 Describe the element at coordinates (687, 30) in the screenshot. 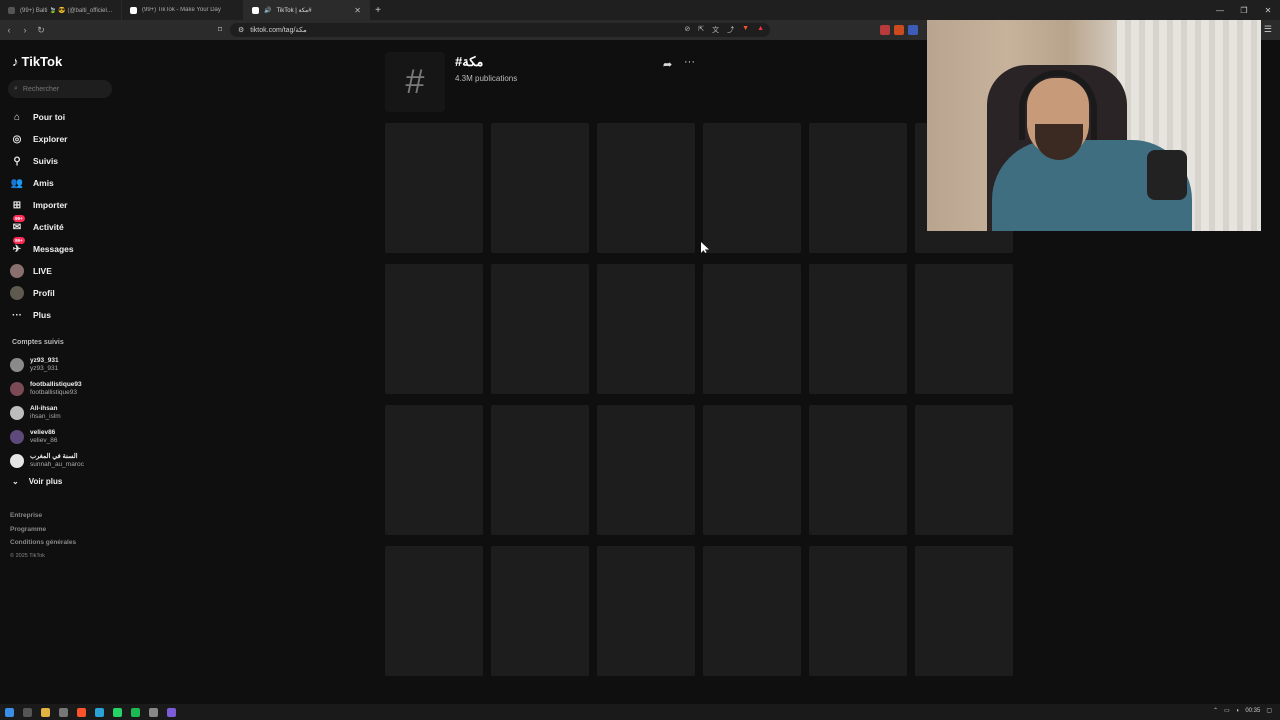

I see `block-media-icon: ⊘` at that location.